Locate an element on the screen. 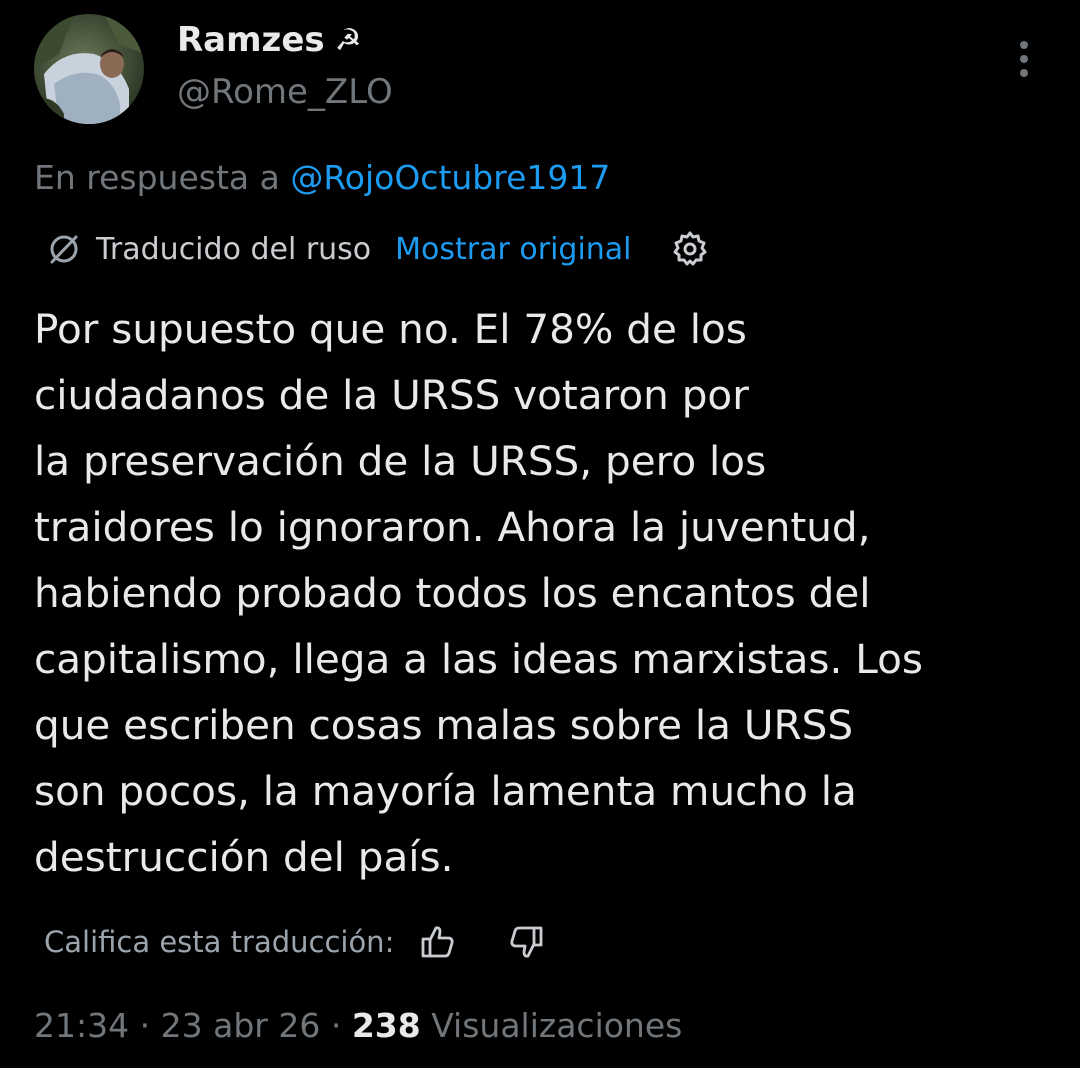  translated-from-label: Traducido del ruso is located at coordinates (234, 249).